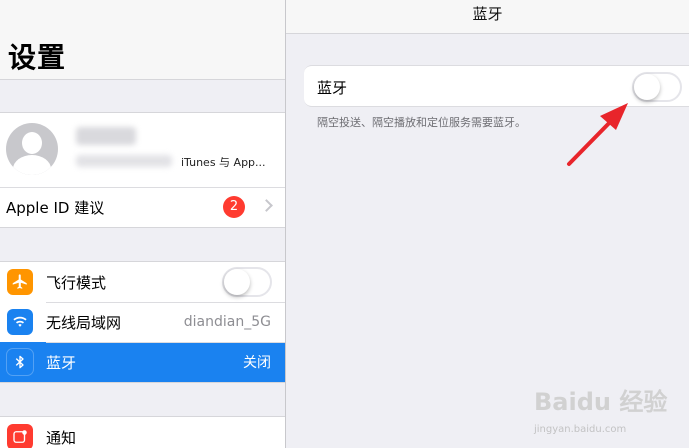 This screenshot has width=689, height=448. I want to click on baidu-watermark-icon: Baidu 经验 jingyan.baidu.com, so click(600, 411).